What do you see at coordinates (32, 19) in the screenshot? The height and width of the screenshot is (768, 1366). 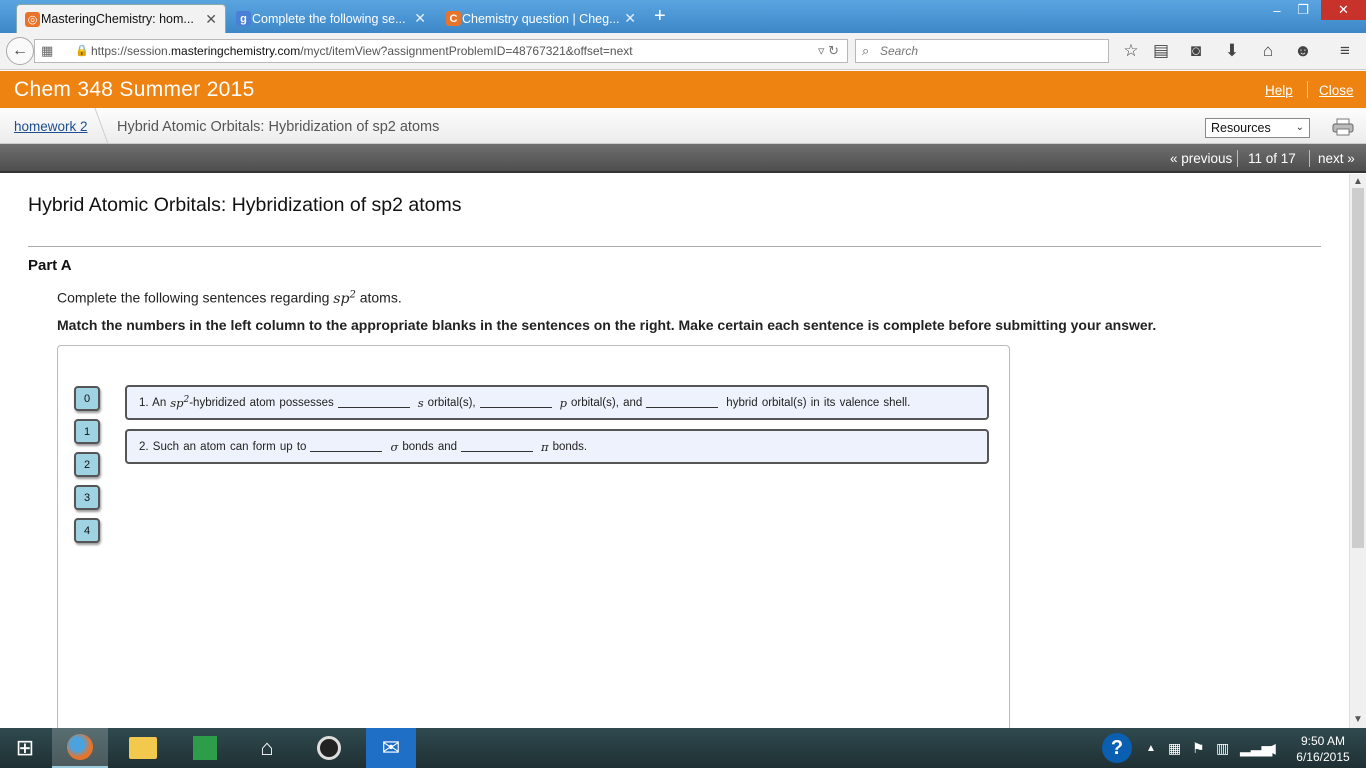 I see `mastering-icon: ◎` at bounding box center [32, 19].